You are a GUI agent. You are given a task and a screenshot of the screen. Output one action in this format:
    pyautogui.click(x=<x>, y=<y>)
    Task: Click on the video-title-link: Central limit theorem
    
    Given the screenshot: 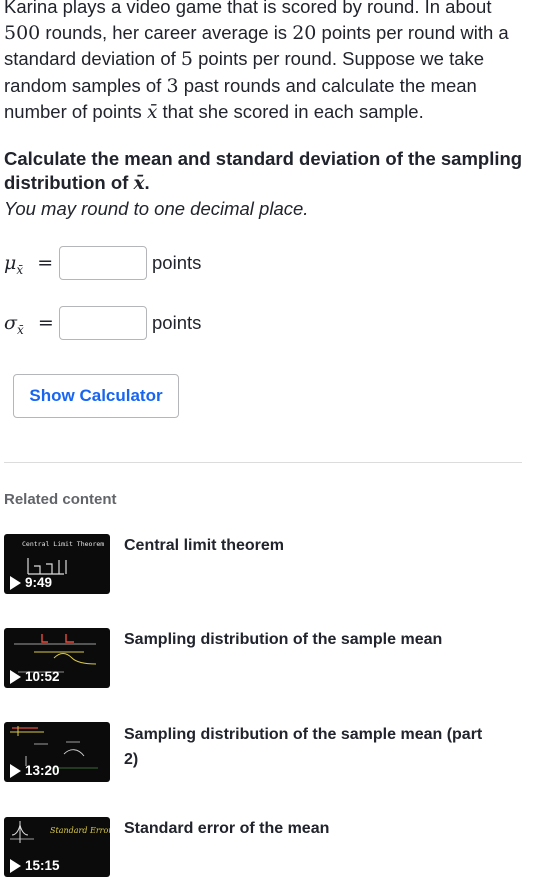 What is the action you would take?
    pyautogui.click(x=304, y=545)
    